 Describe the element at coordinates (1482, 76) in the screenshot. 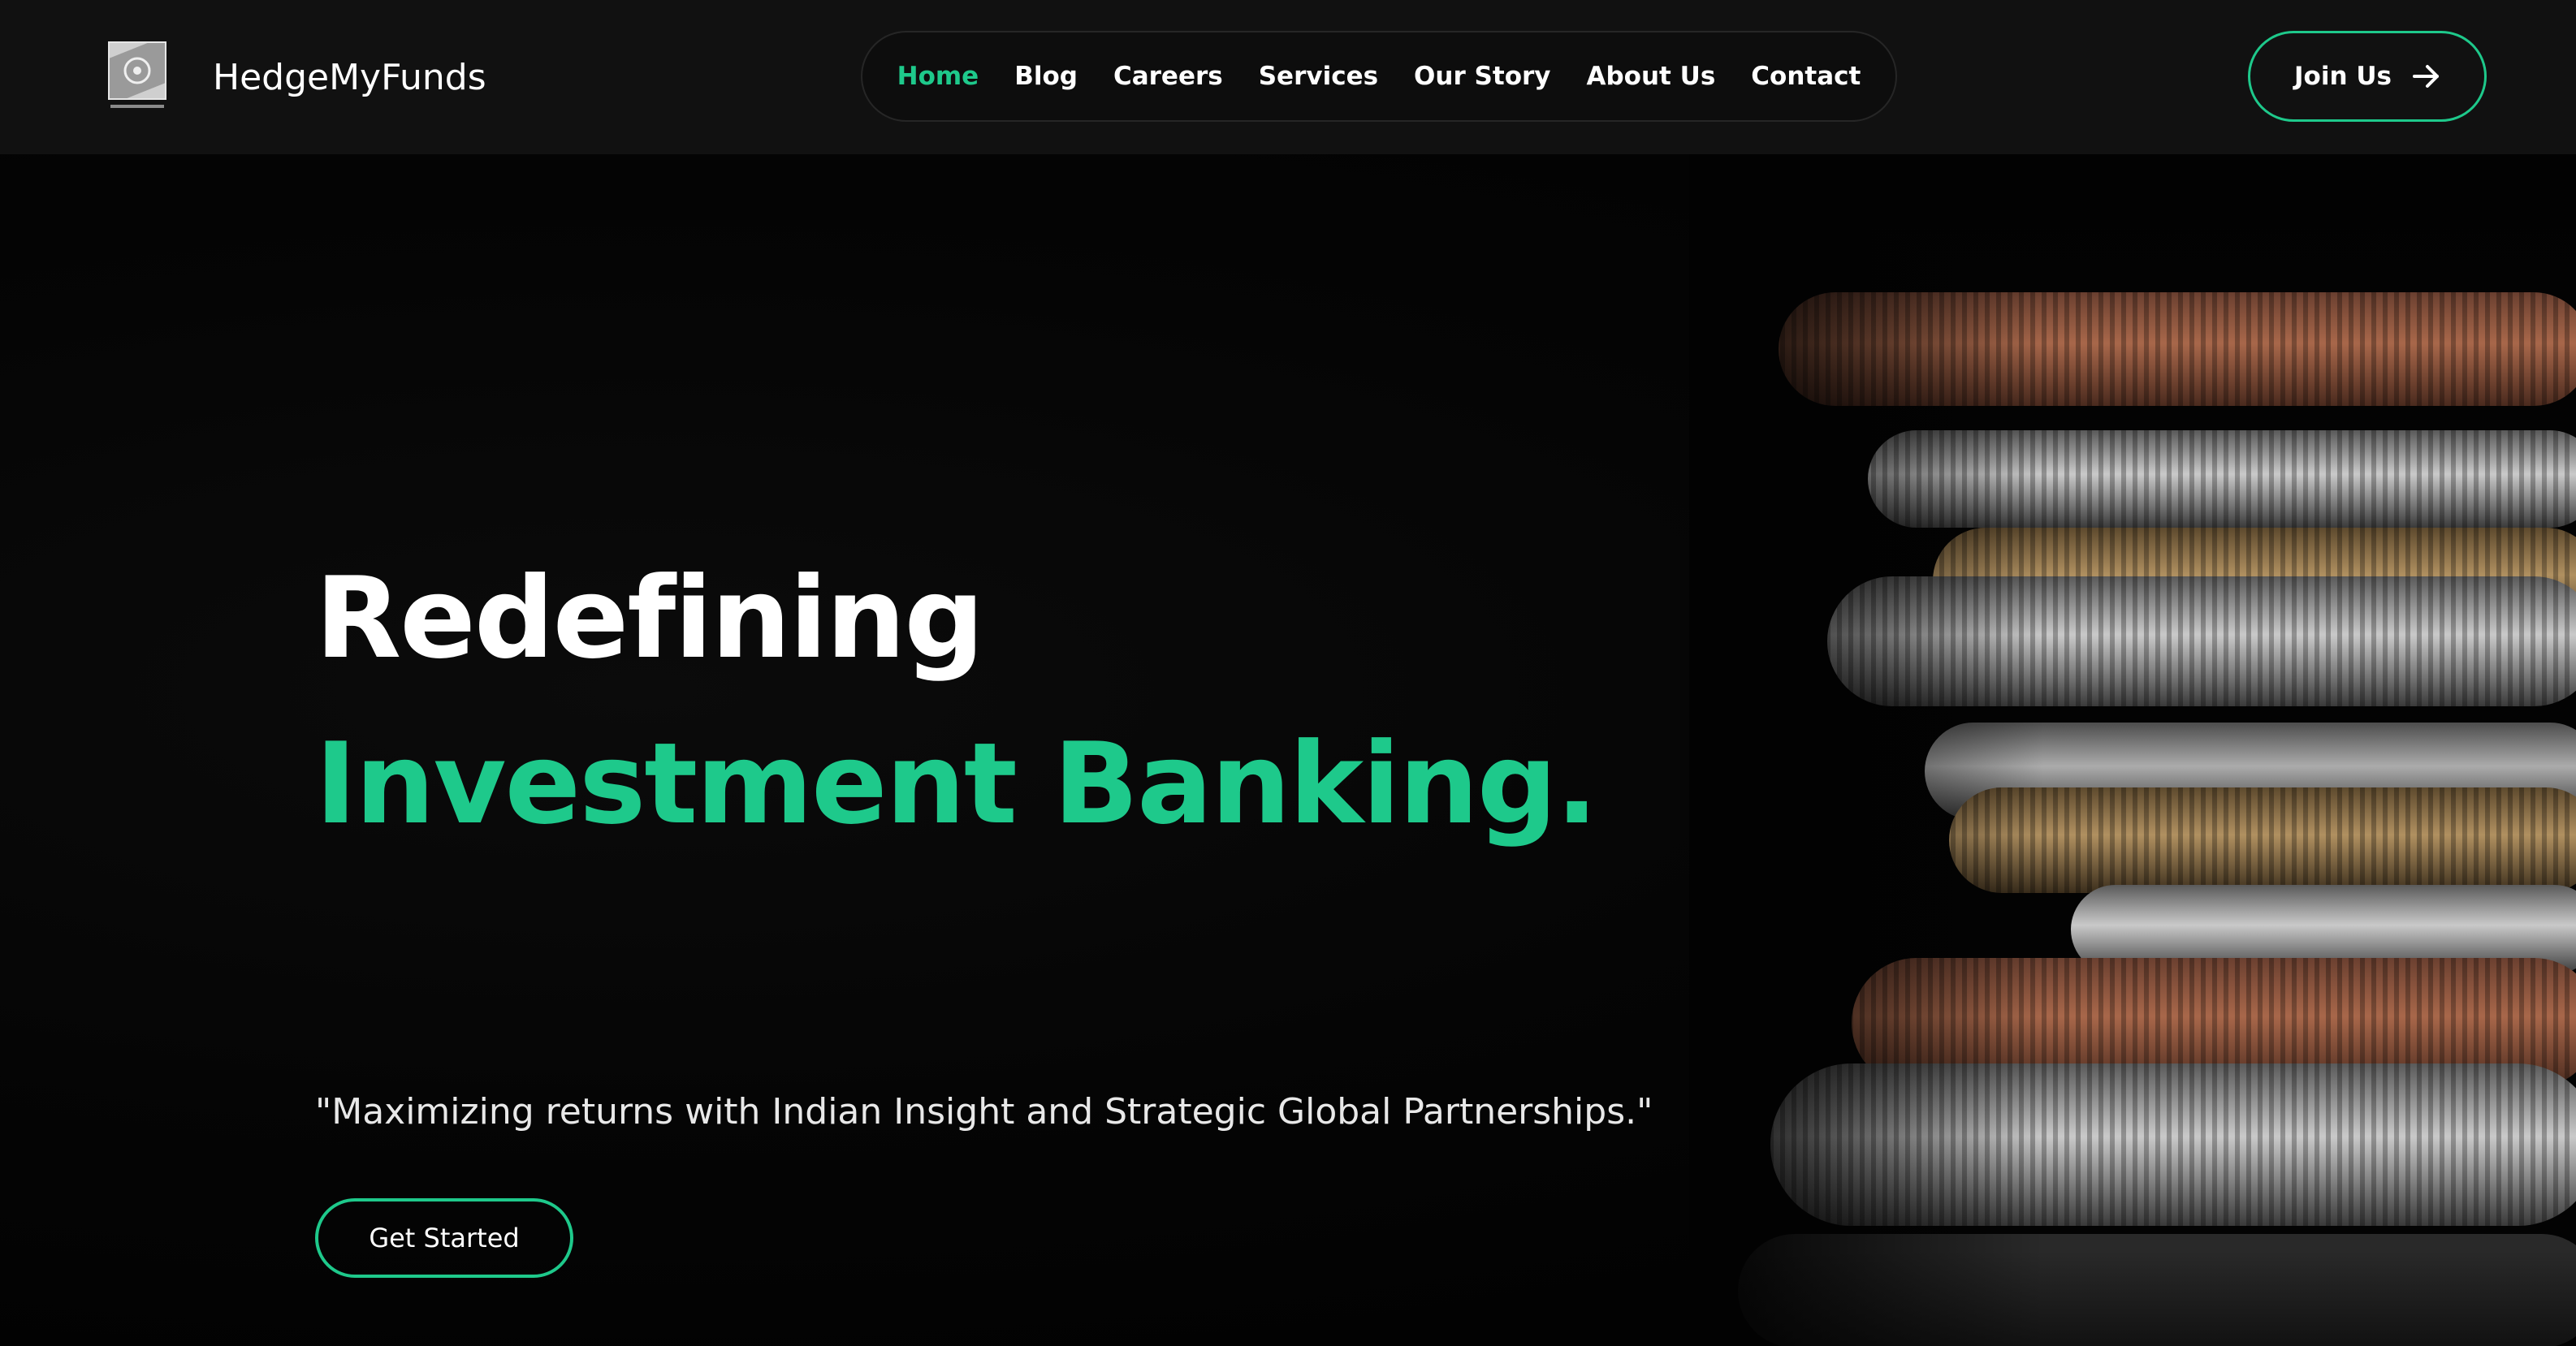

I see `nav-item-our-story: Our Story` at that location.